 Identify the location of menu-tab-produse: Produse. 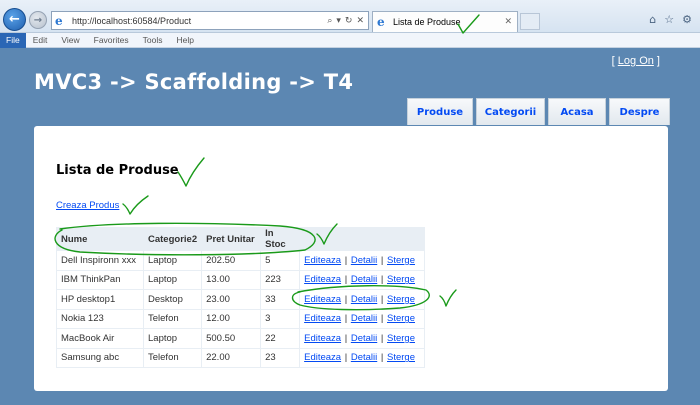
(440, 111).